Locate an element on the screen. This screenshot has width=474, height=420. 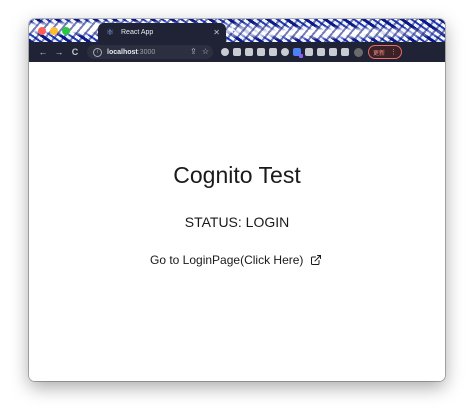
page-title: Cognito Test is located at coordinates (237, 175).